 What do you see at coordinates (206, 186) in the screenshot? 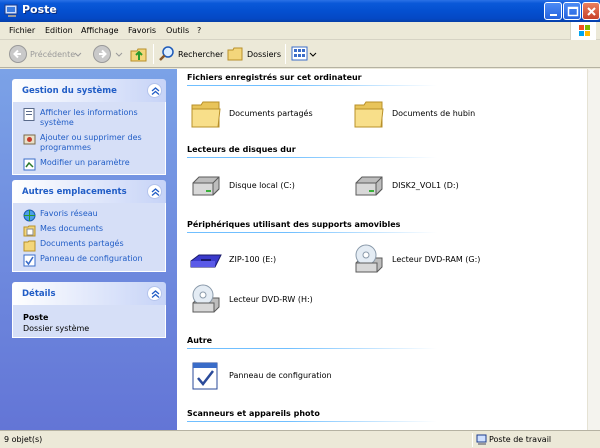
I see `hard-drive-icon` at bounding box center [206, 186].